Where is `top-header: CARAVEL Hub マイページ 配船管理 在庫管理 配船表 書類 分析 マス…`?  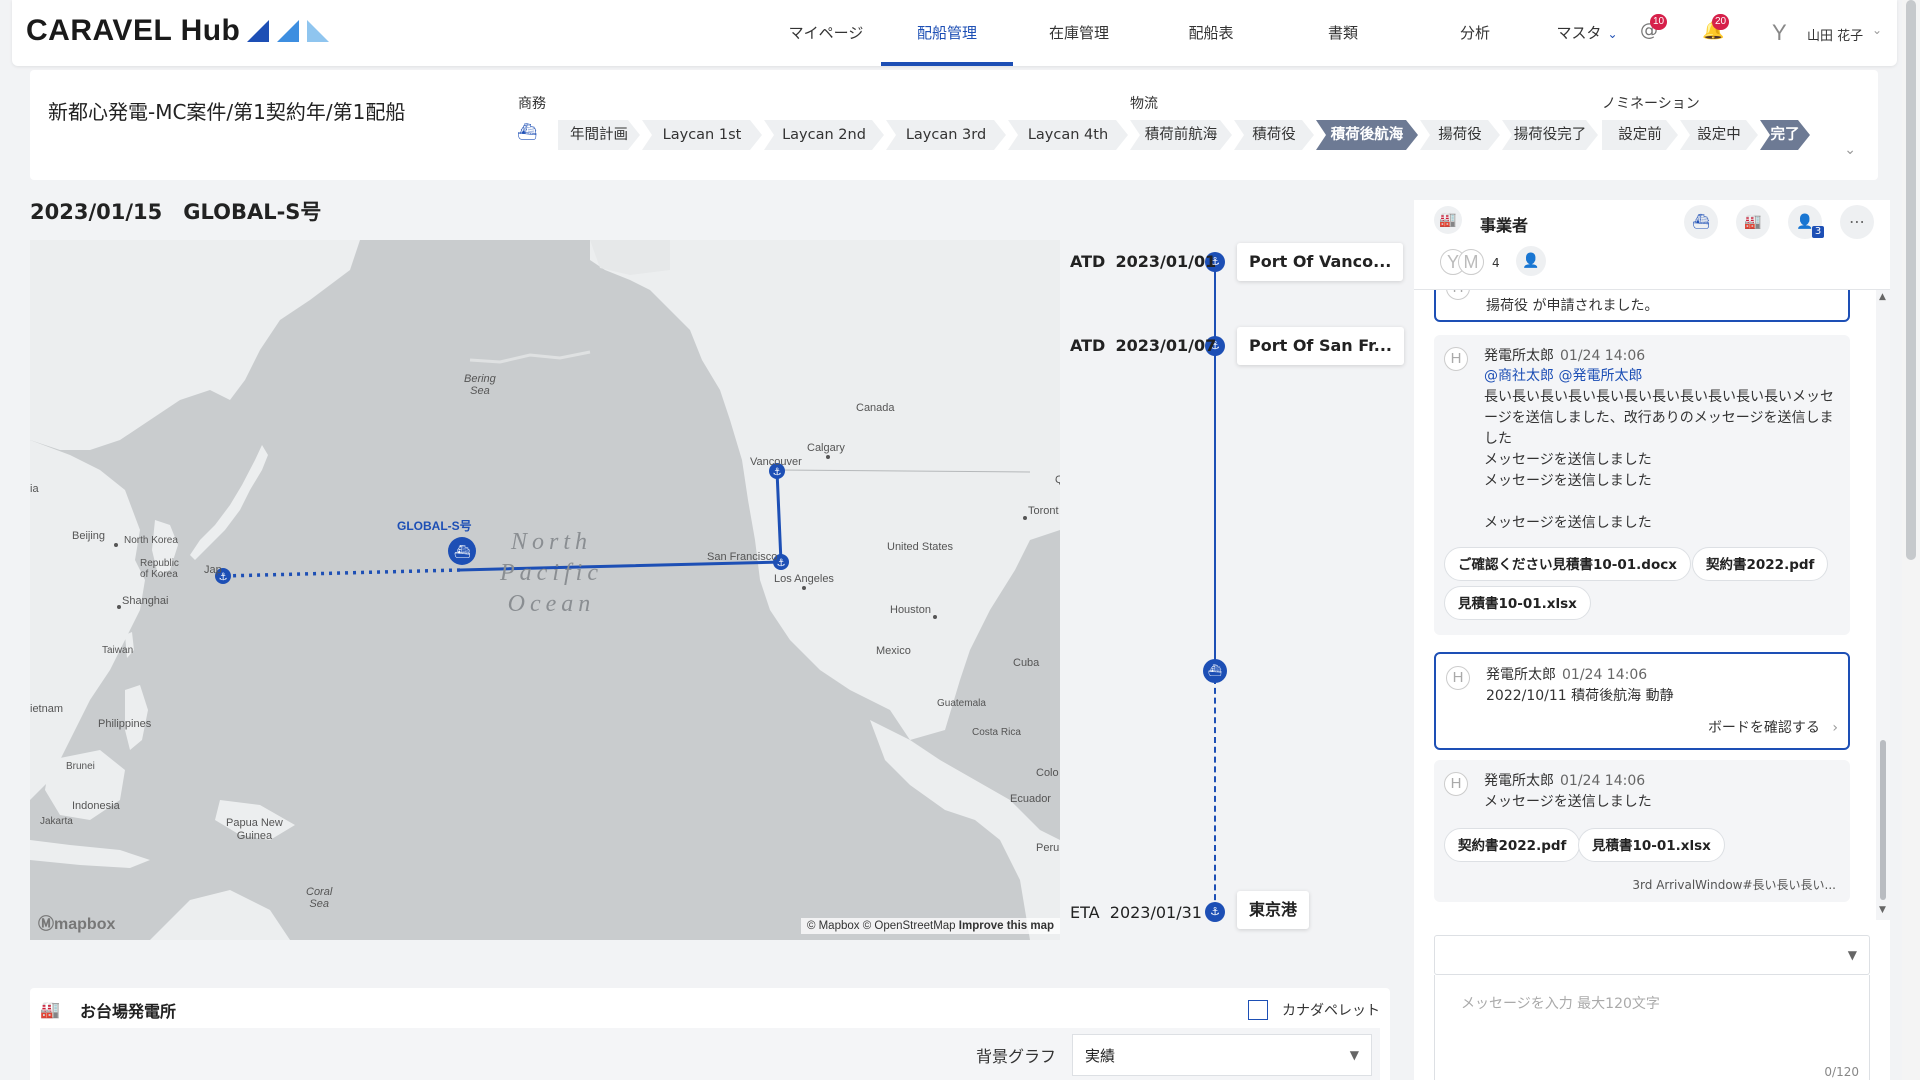
top-header: CARAVEL Hub マイページ 配船管理 在庫管理 配船表 書類 分析 マス… is located at coordinates (954, 33).